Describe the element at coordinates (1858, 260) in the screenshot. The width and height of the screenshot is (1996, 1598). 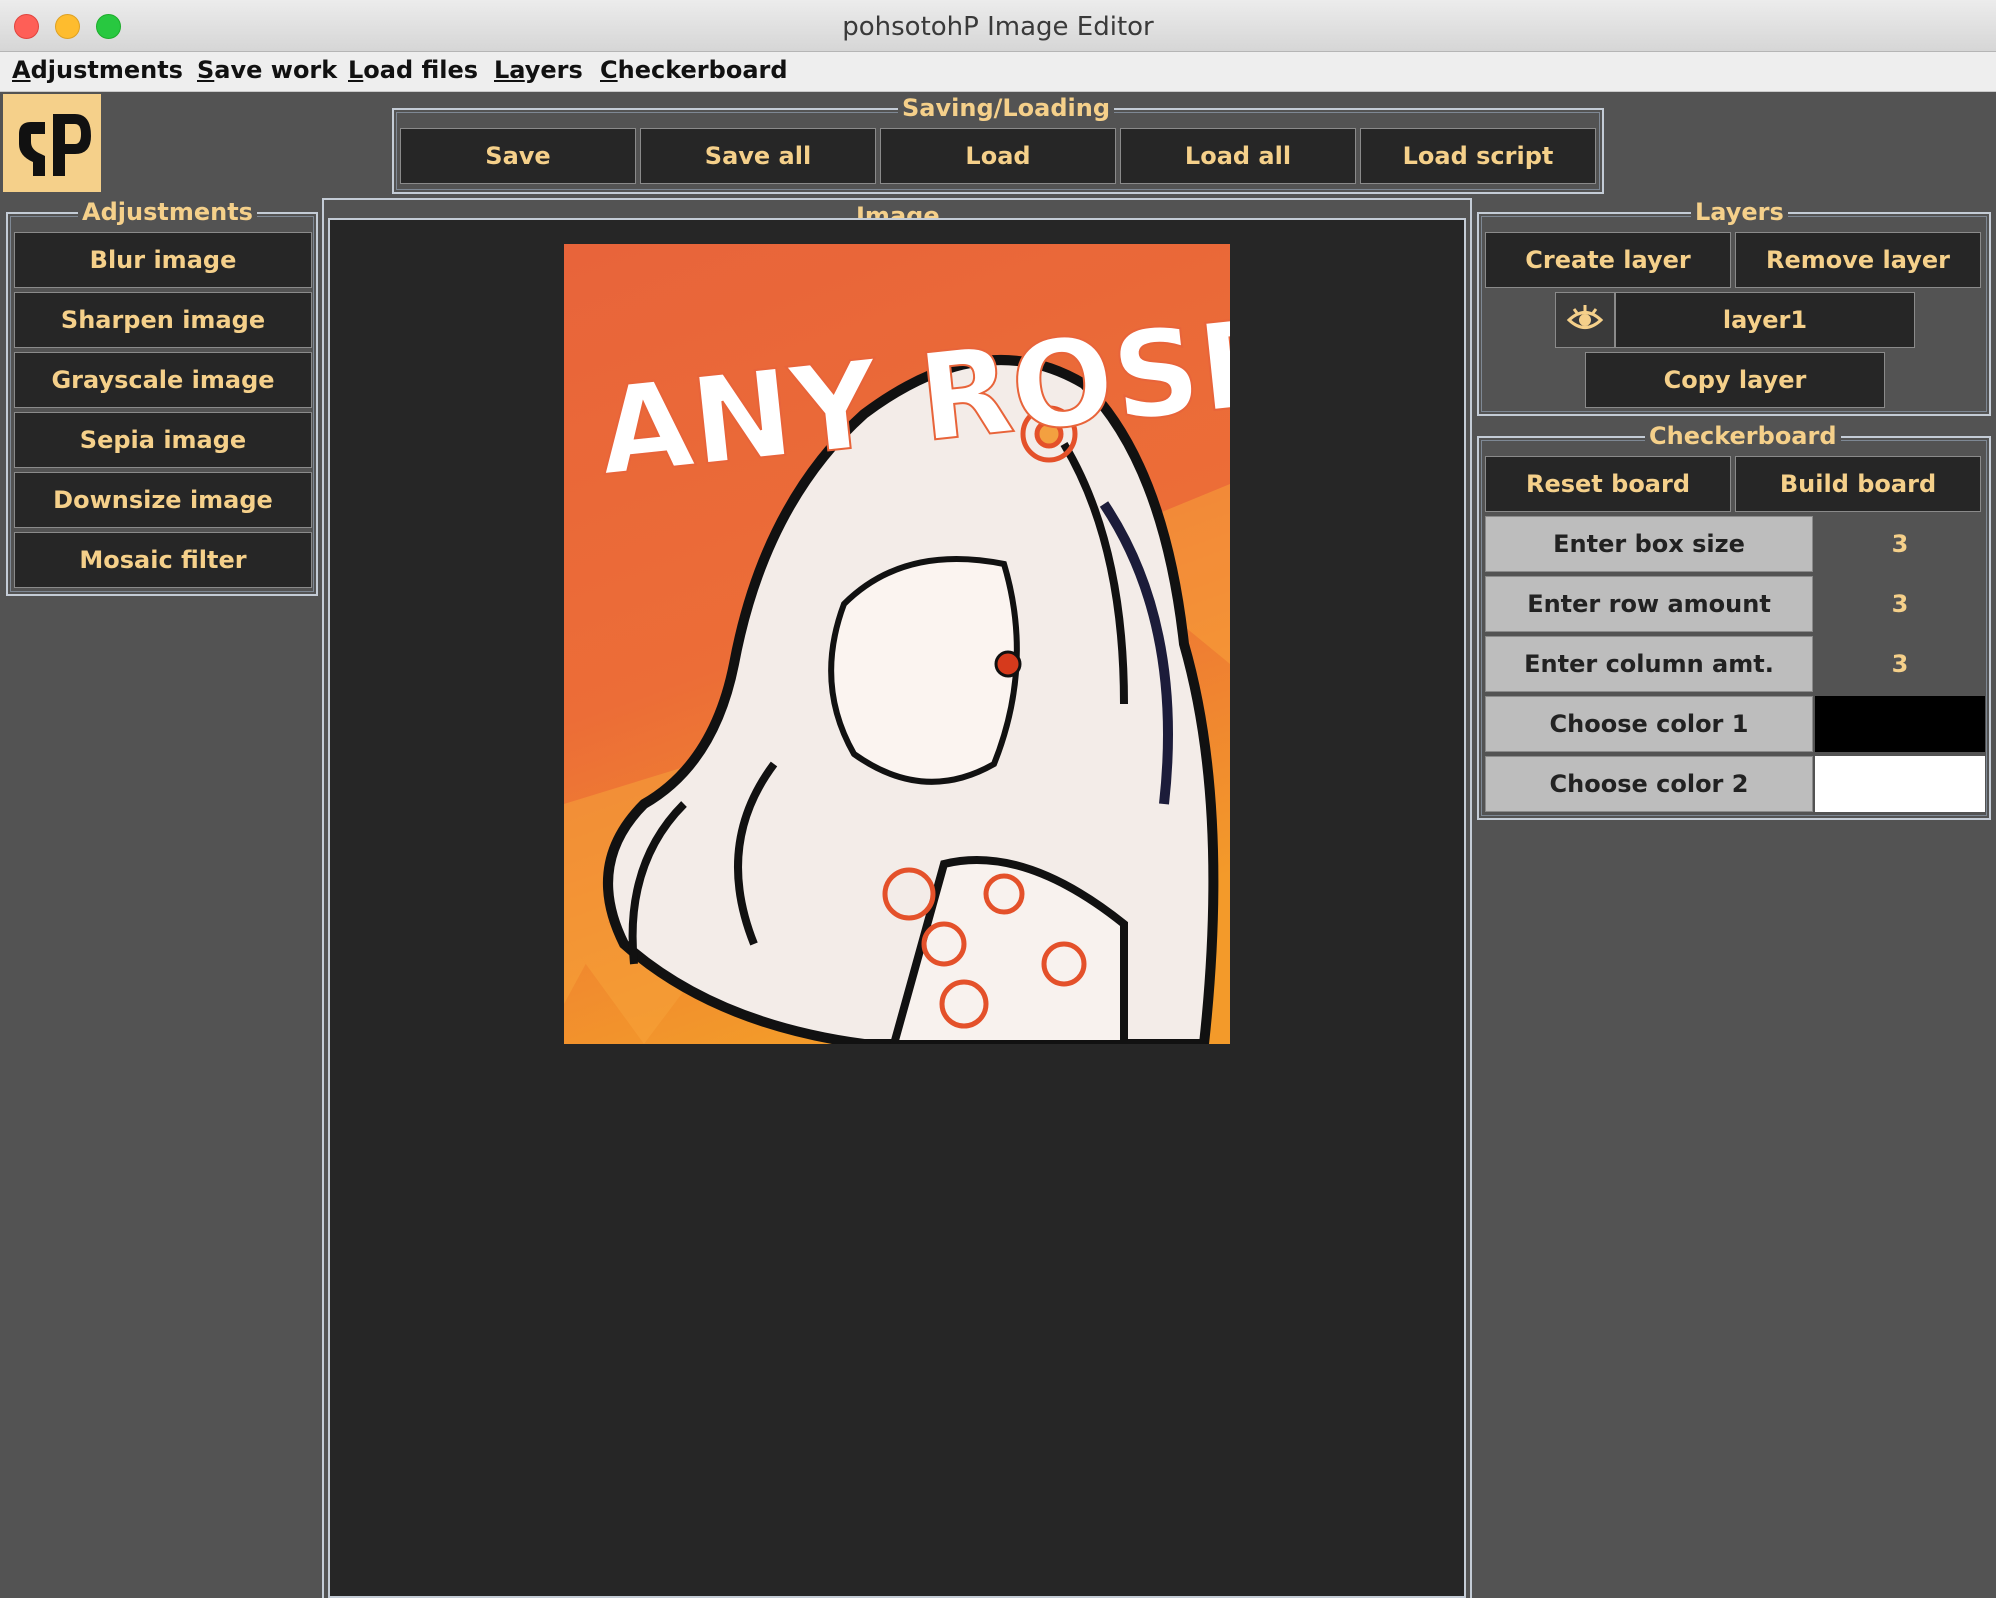
I see `remove-layer-button: Remove layer` at that location.